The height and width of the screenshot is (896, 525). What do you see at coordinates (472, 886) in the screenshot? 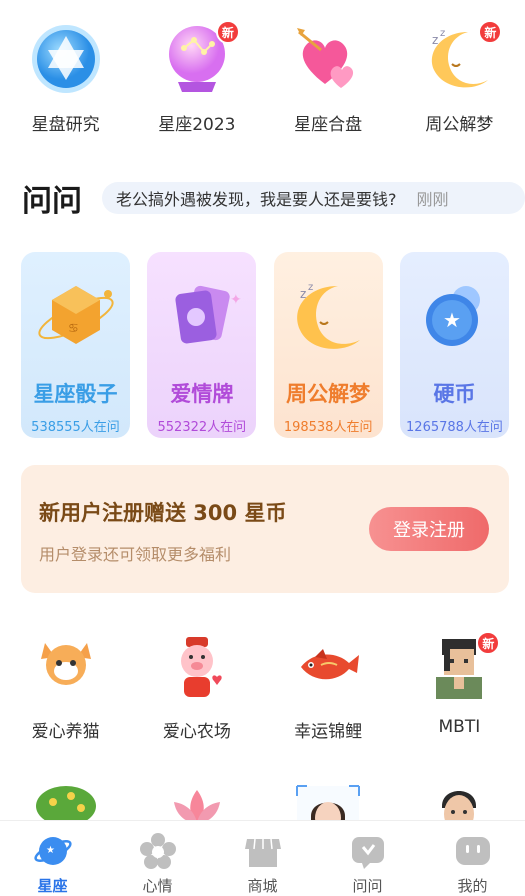
I see `nav-label: 我的` at bounding box center [472, 886].